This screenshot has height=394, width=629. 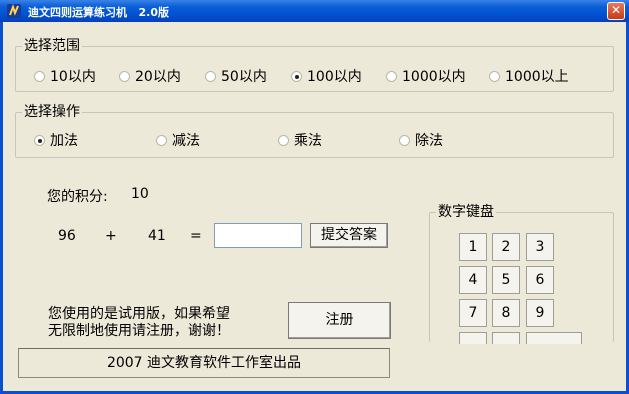 What do you see at coordinates (157, 236) in the screenshot?
I see `operand-b: 41` at bounding box center [157, 236].